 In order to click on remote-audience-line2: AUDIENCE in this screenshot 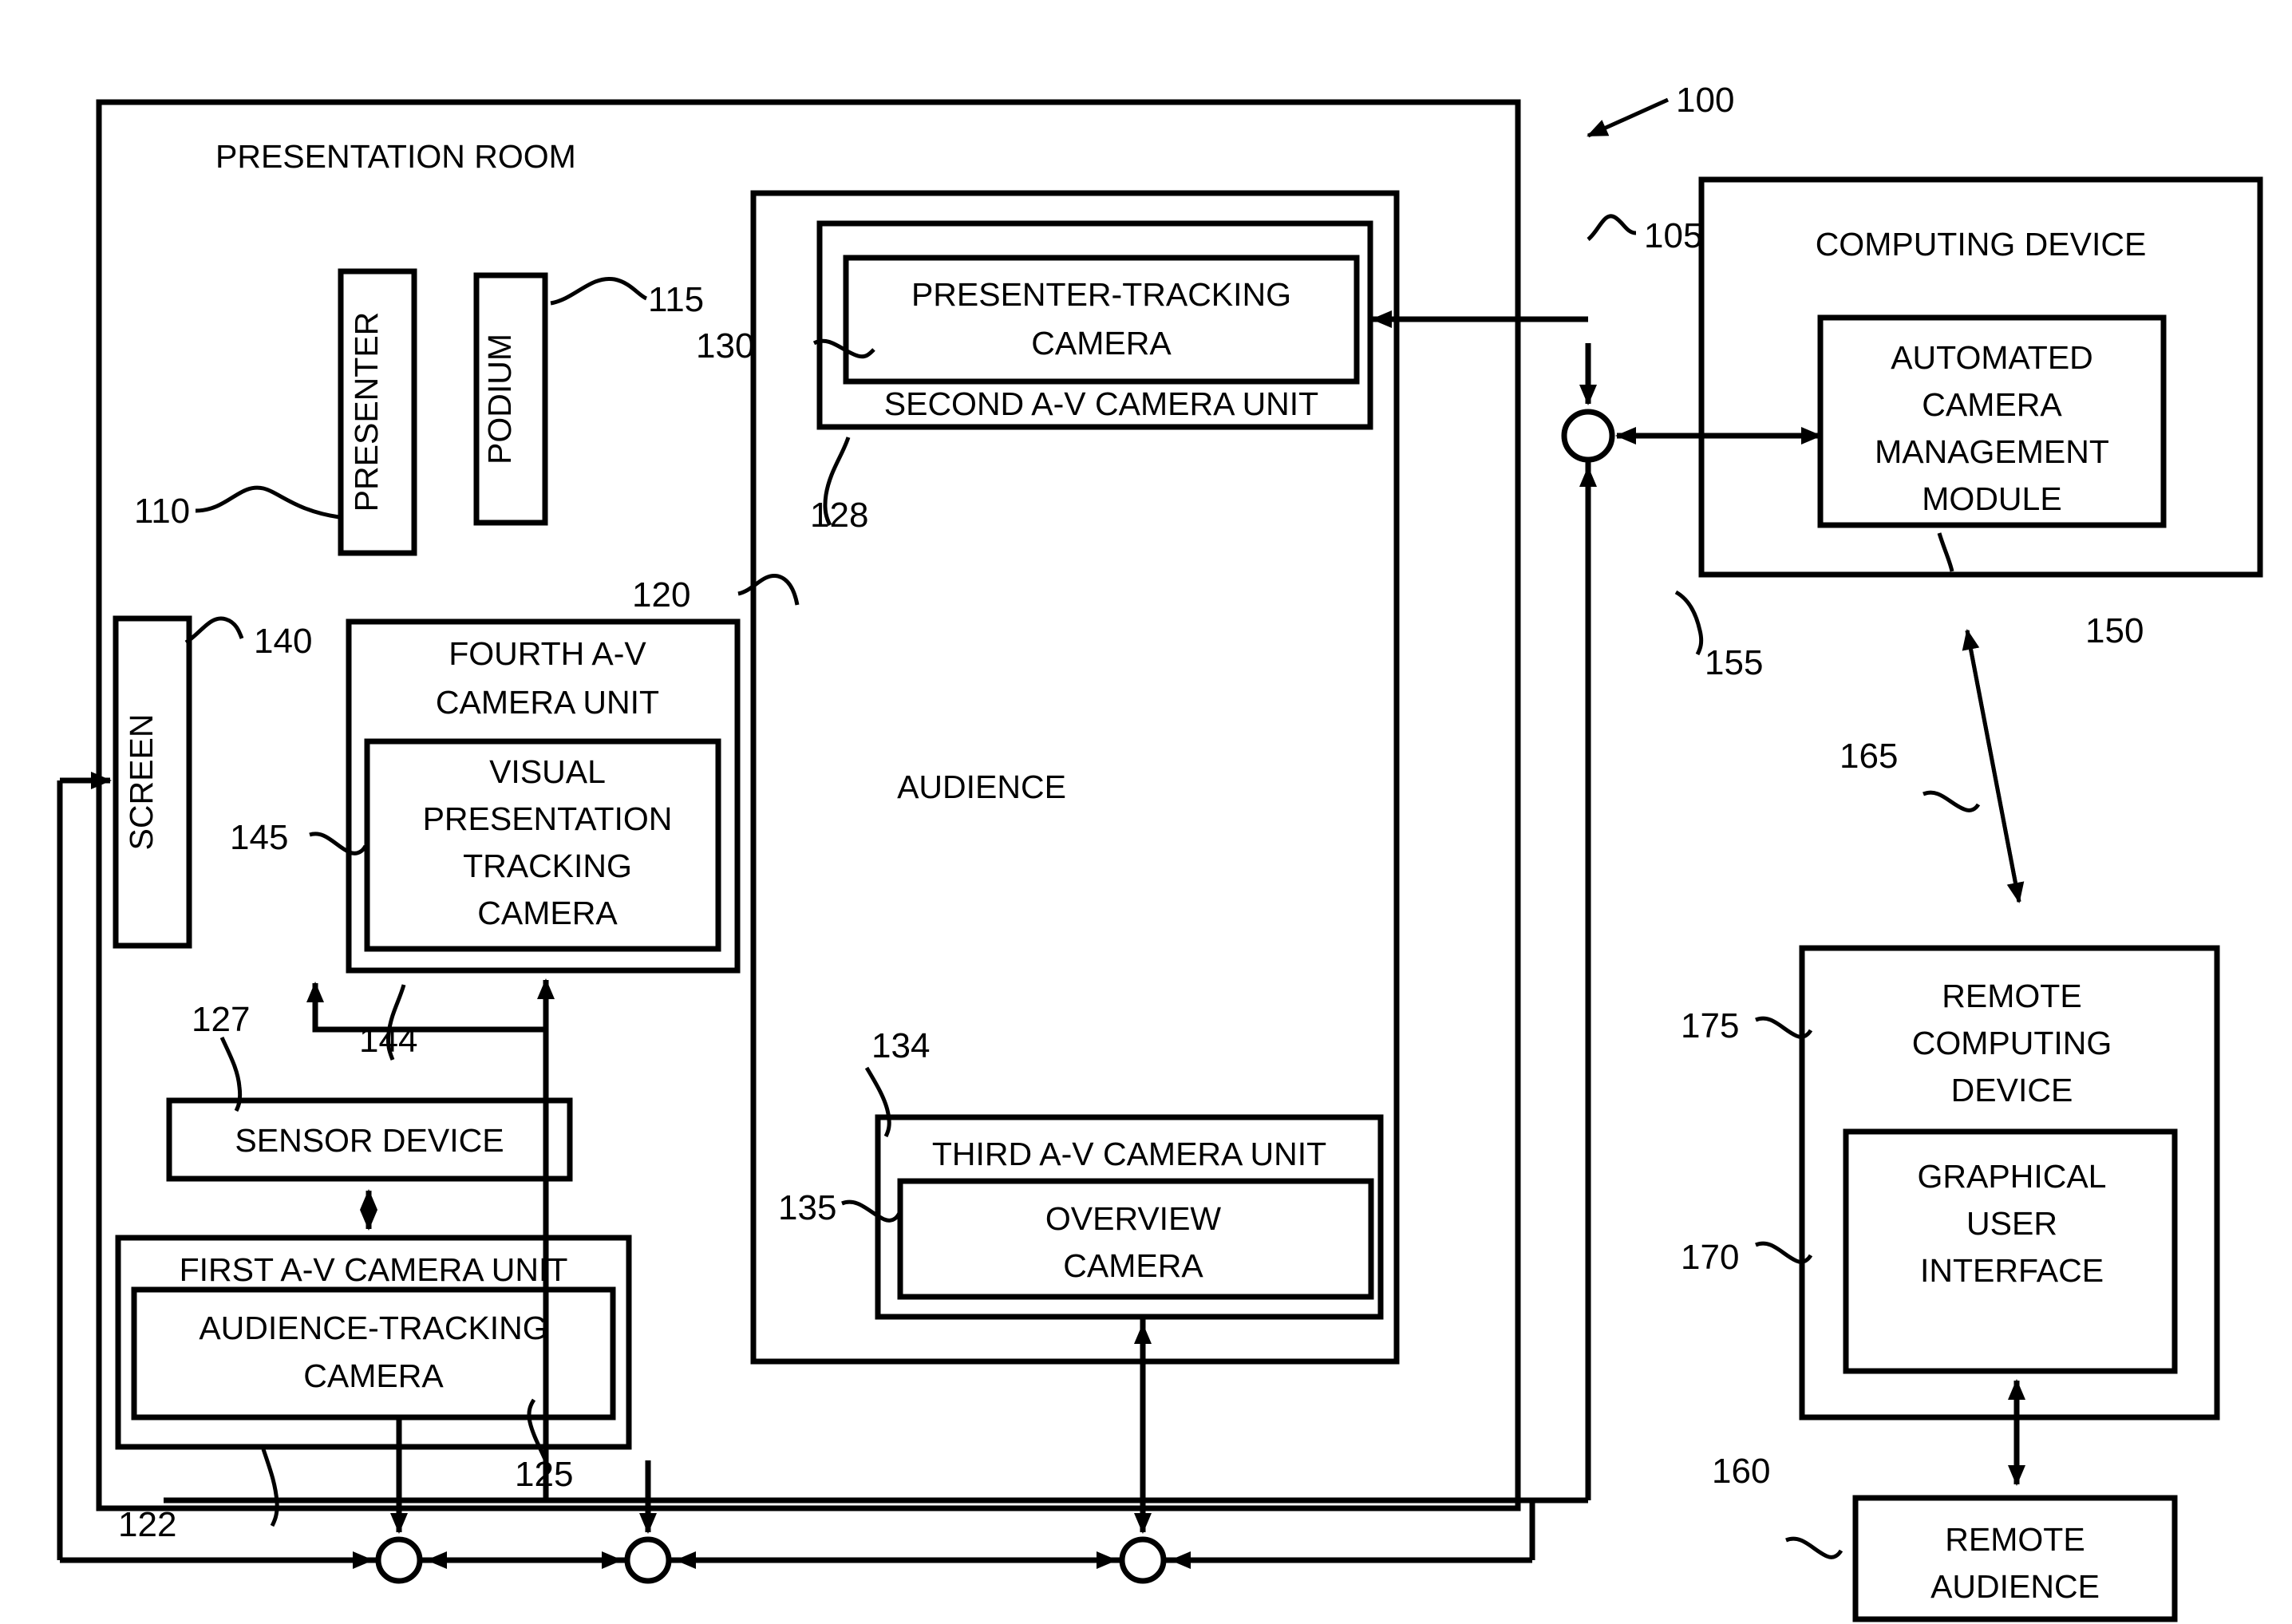, I will do `click(2015, 1586)`.